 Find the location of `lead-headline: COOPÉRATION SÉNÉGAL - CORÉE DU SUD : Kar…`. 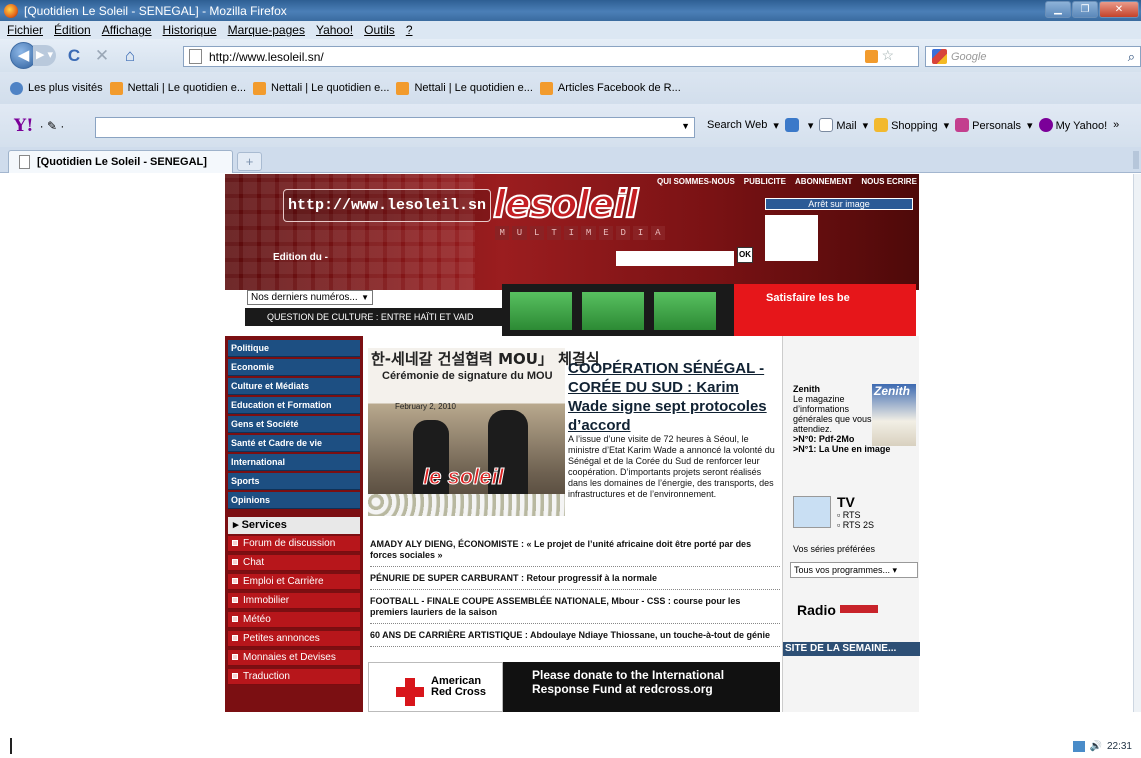

lead-headline: COOPÉRATION SÉNÉGAL - CORÉE DU SUD : Kar… is located at coordinates (674, 397).